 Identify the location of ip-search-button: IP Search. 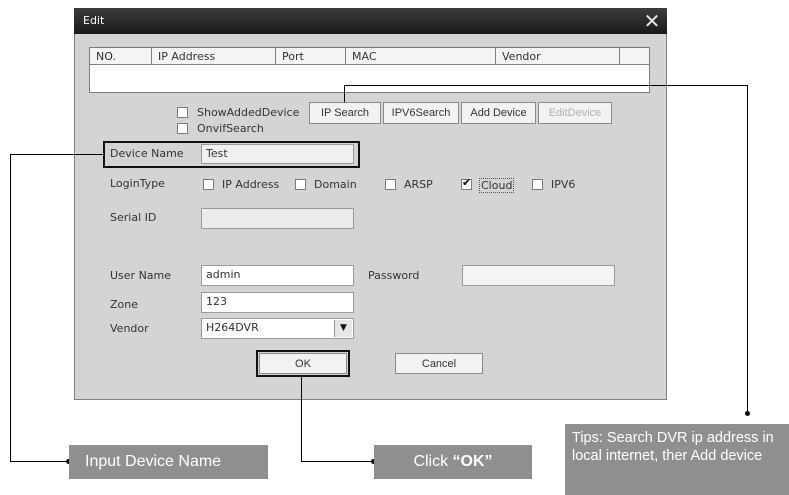
(345, 113).